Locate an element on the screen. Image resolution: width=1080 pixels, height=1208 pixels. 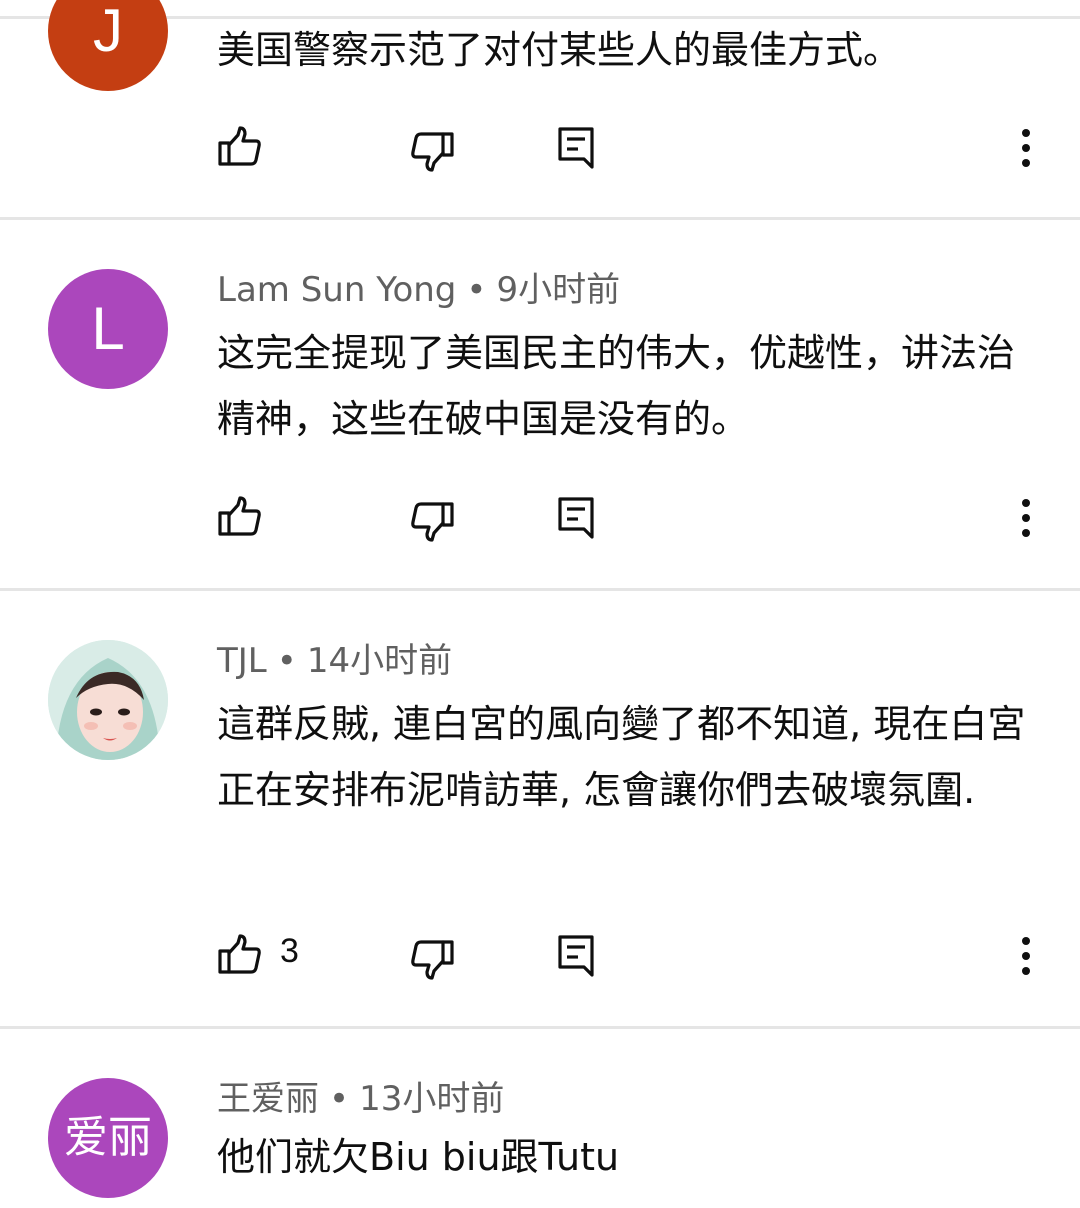
like-count: 3 is located at coordinates (289, 951).